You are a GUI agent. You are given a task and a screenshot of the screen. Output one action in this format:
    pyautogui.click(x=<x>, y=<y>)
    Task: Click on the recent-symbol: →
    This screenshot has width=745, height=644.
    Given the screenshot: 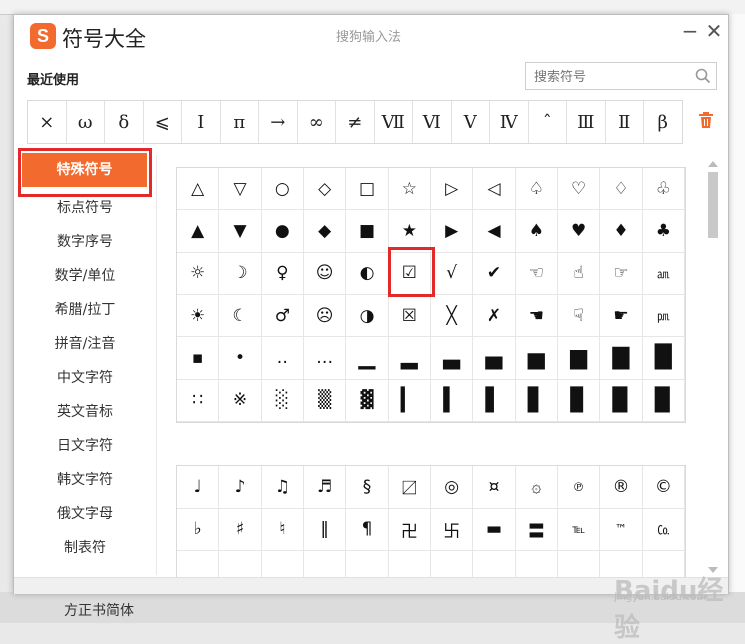 What is the action you would take?
    pyautogui.click(x=278, y=122)
    